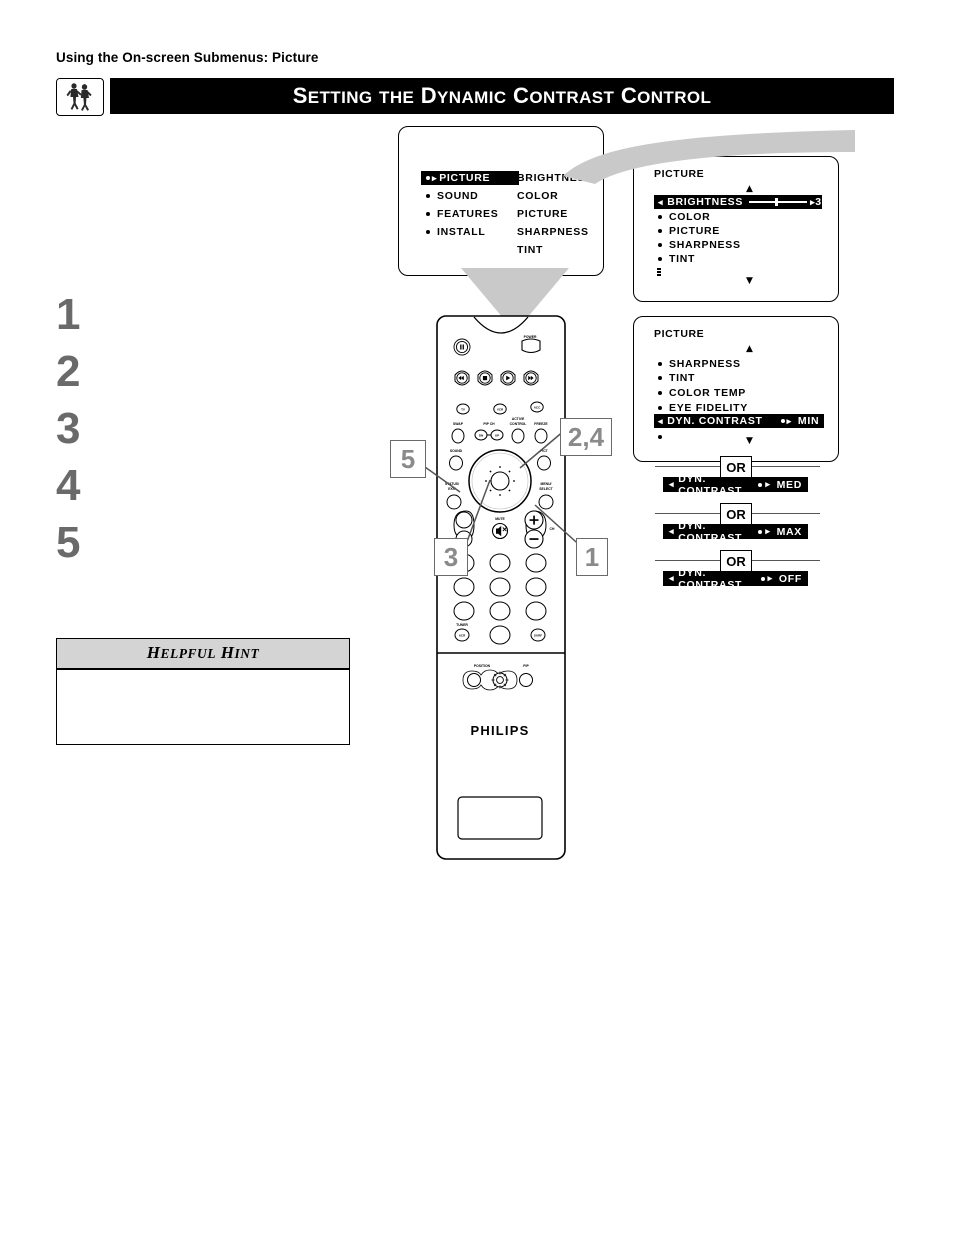 The image size is (954, 1235). I want to click on osd-sub-item-sharpness: SHARPNESS, so click(555, 232).